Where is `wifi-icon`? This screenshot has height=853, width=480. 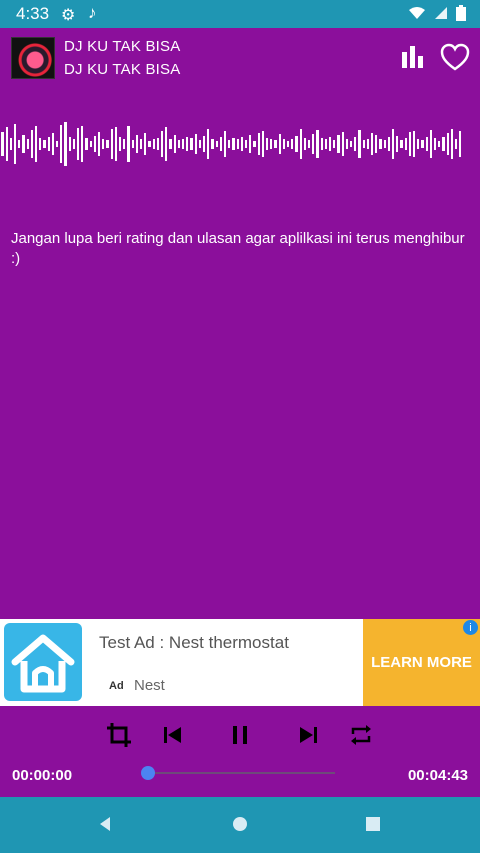
wifi-icon is located at coordinates (417, 13).